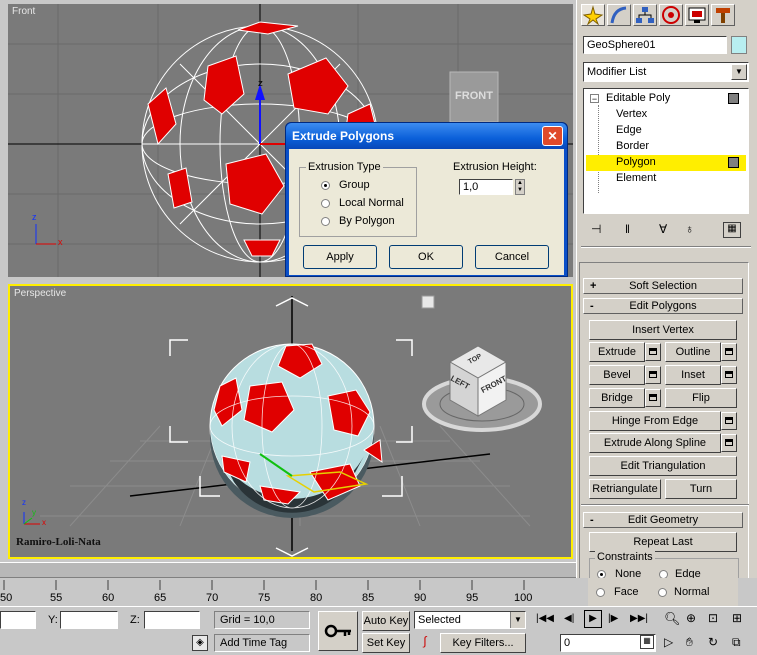 This screenshot has width=757, height=655. Describe the element at coordinates (691, 592) in the screenshot. I see `constraint-normal-label: Normal` at that location.